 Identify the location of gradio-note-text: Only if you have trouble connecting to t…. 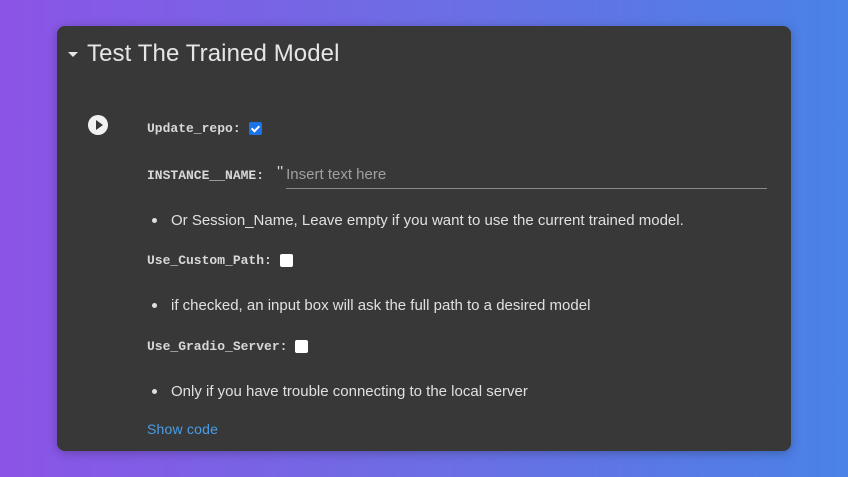
(349, 391).